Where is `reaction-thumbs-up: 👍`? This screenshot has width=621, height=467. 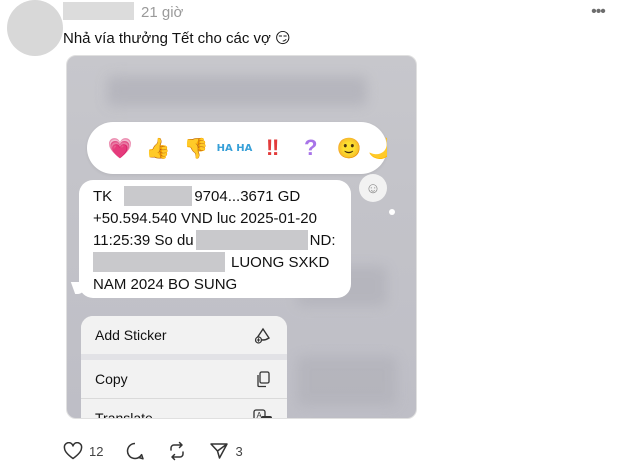 reaction-thumbs-up: 👍 is located at coordinates (158, 148).